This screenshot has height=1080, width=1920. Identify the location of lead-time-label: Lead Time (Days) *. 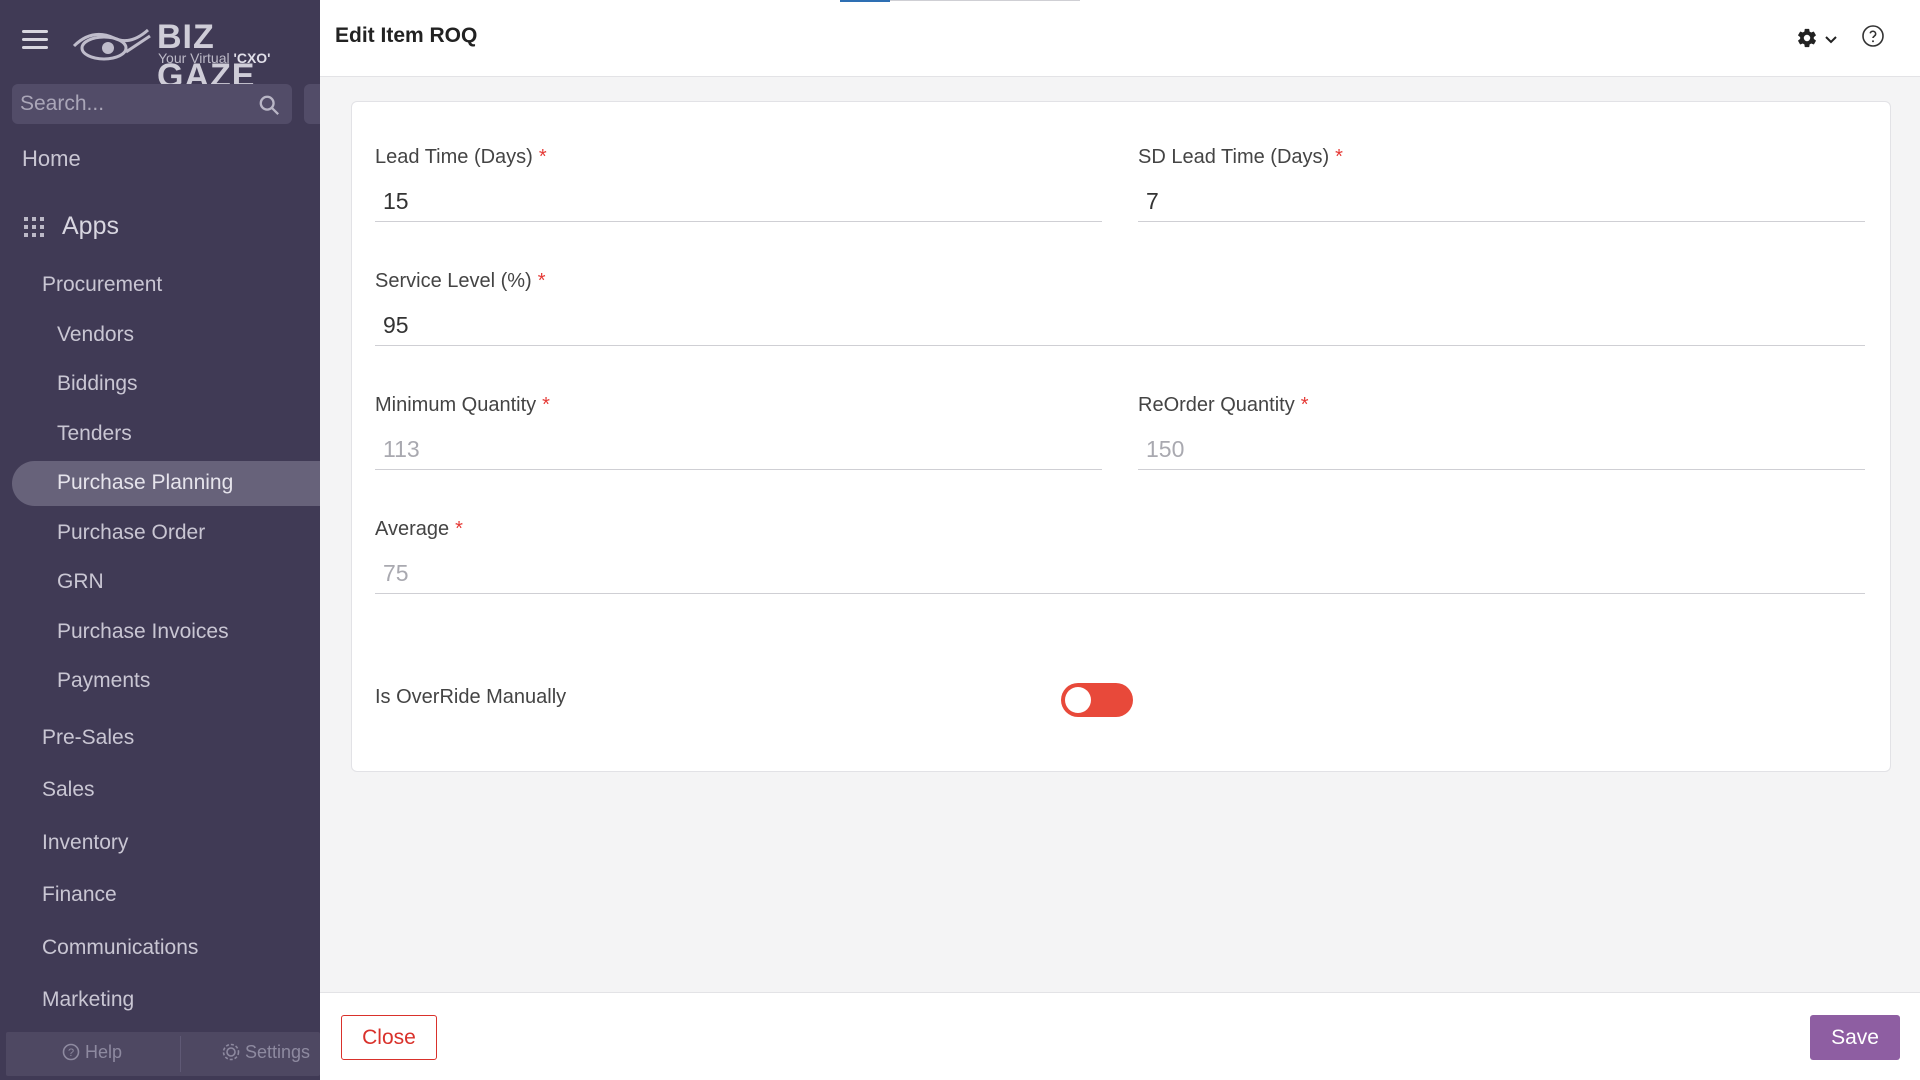
(461, 157).